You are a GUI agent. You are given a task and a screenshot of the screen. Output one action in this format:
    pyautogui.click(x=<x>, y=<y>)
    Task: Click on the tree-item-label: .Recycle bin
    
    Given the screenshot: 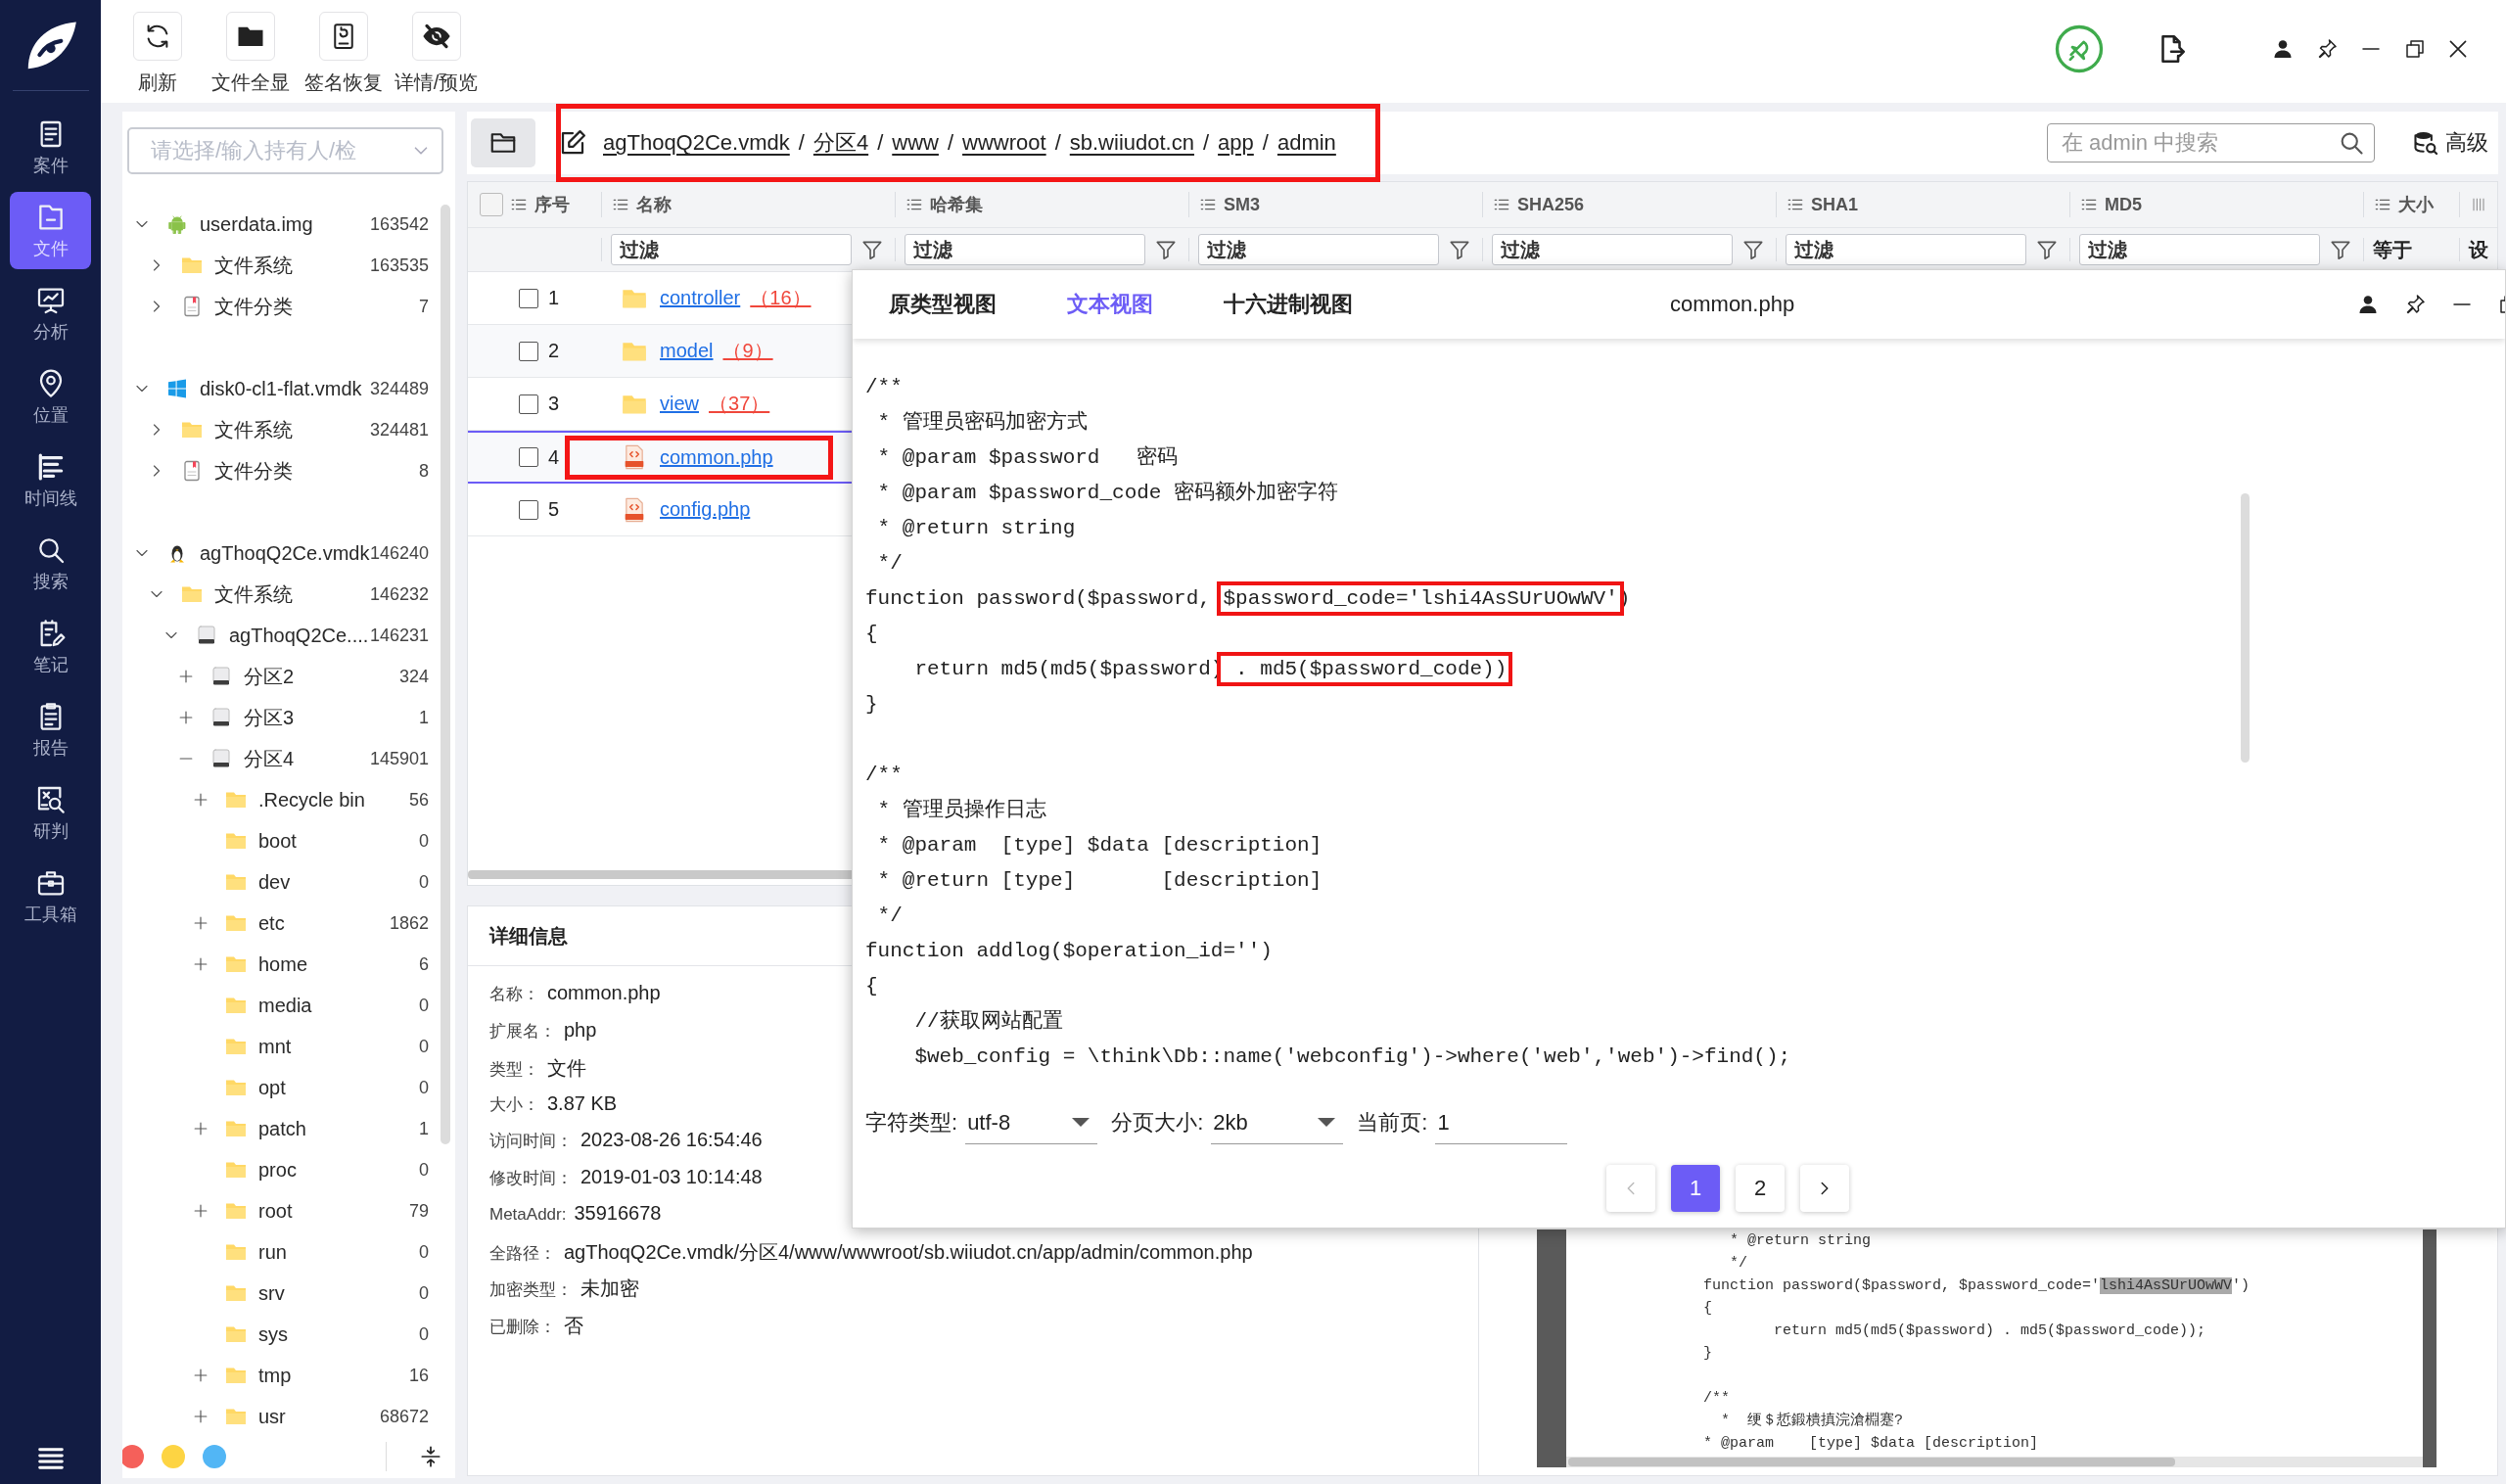 What is the action you would take?
    pyautogui.click(x=333, y=800)
    